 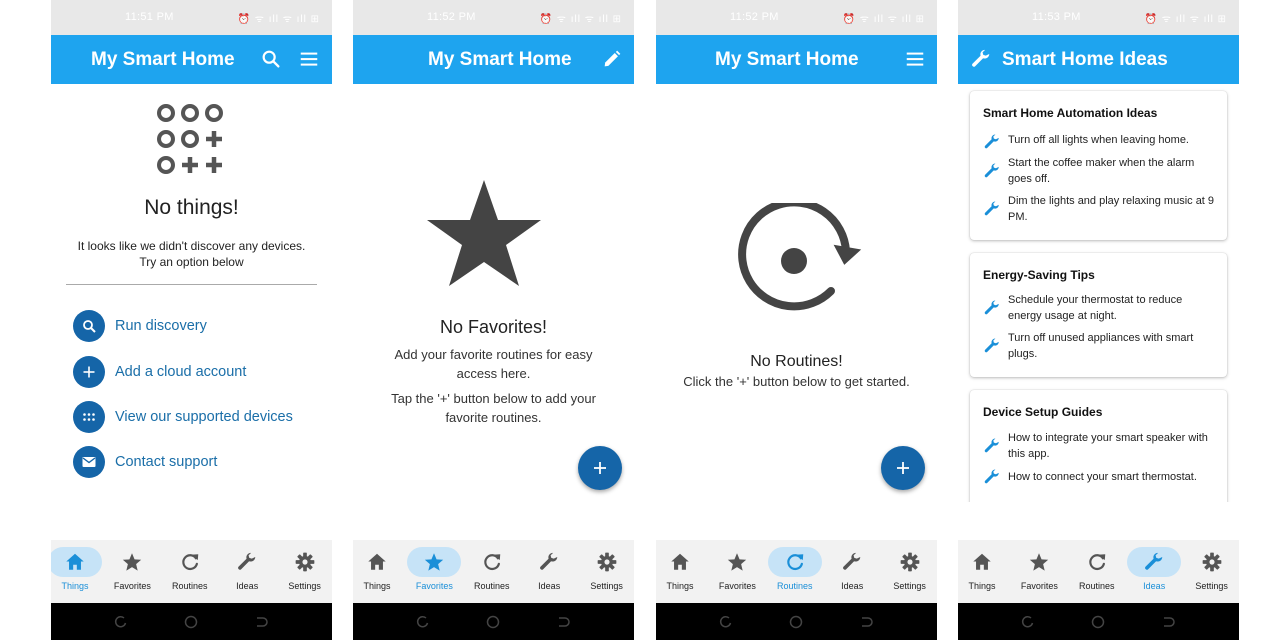 I want to click on add-routine-button, so click(x=903, y=468).